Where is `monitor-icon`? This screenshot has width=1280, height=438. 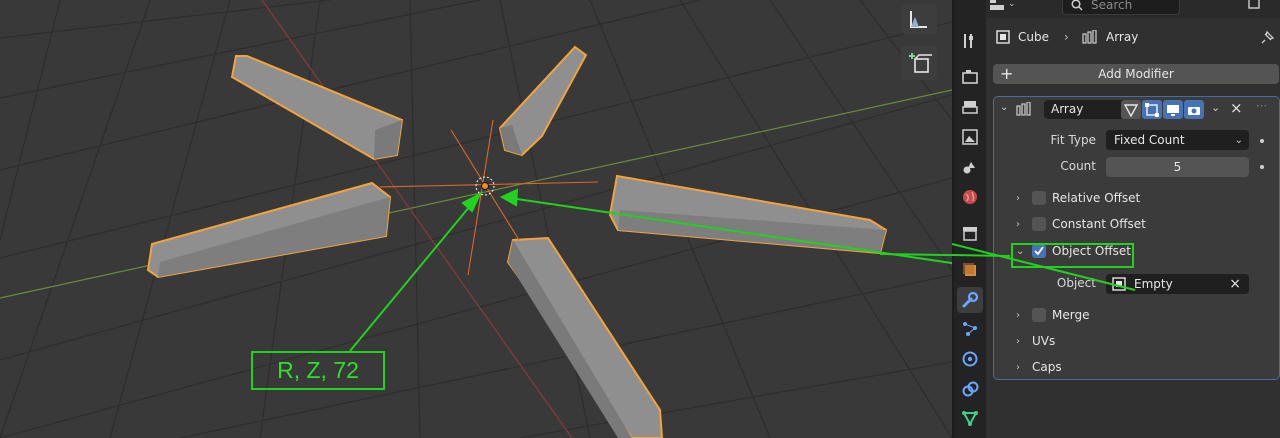
monitor-icon is located at coordinates (1173, 110).